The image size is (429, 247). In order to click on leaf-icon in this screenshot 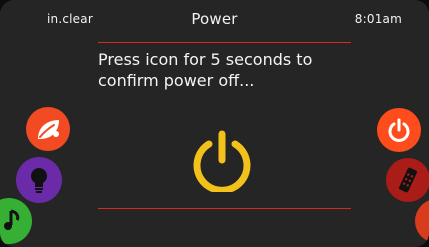, I will do `click(48, 129)`.